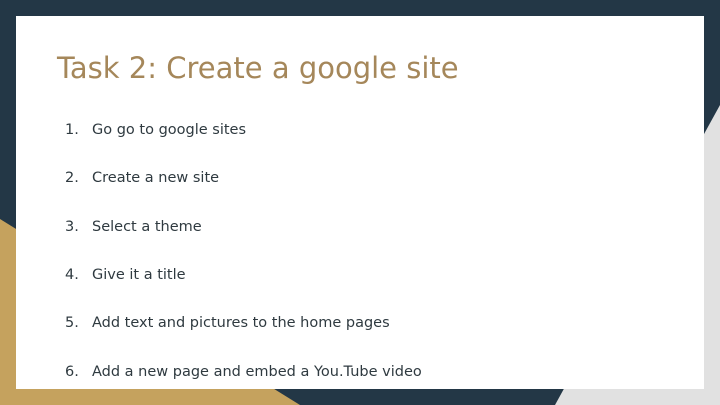 This screenshot has height=405, width=720. I want to click on step-item-4: 4. Give it a title, so click(125, 275).